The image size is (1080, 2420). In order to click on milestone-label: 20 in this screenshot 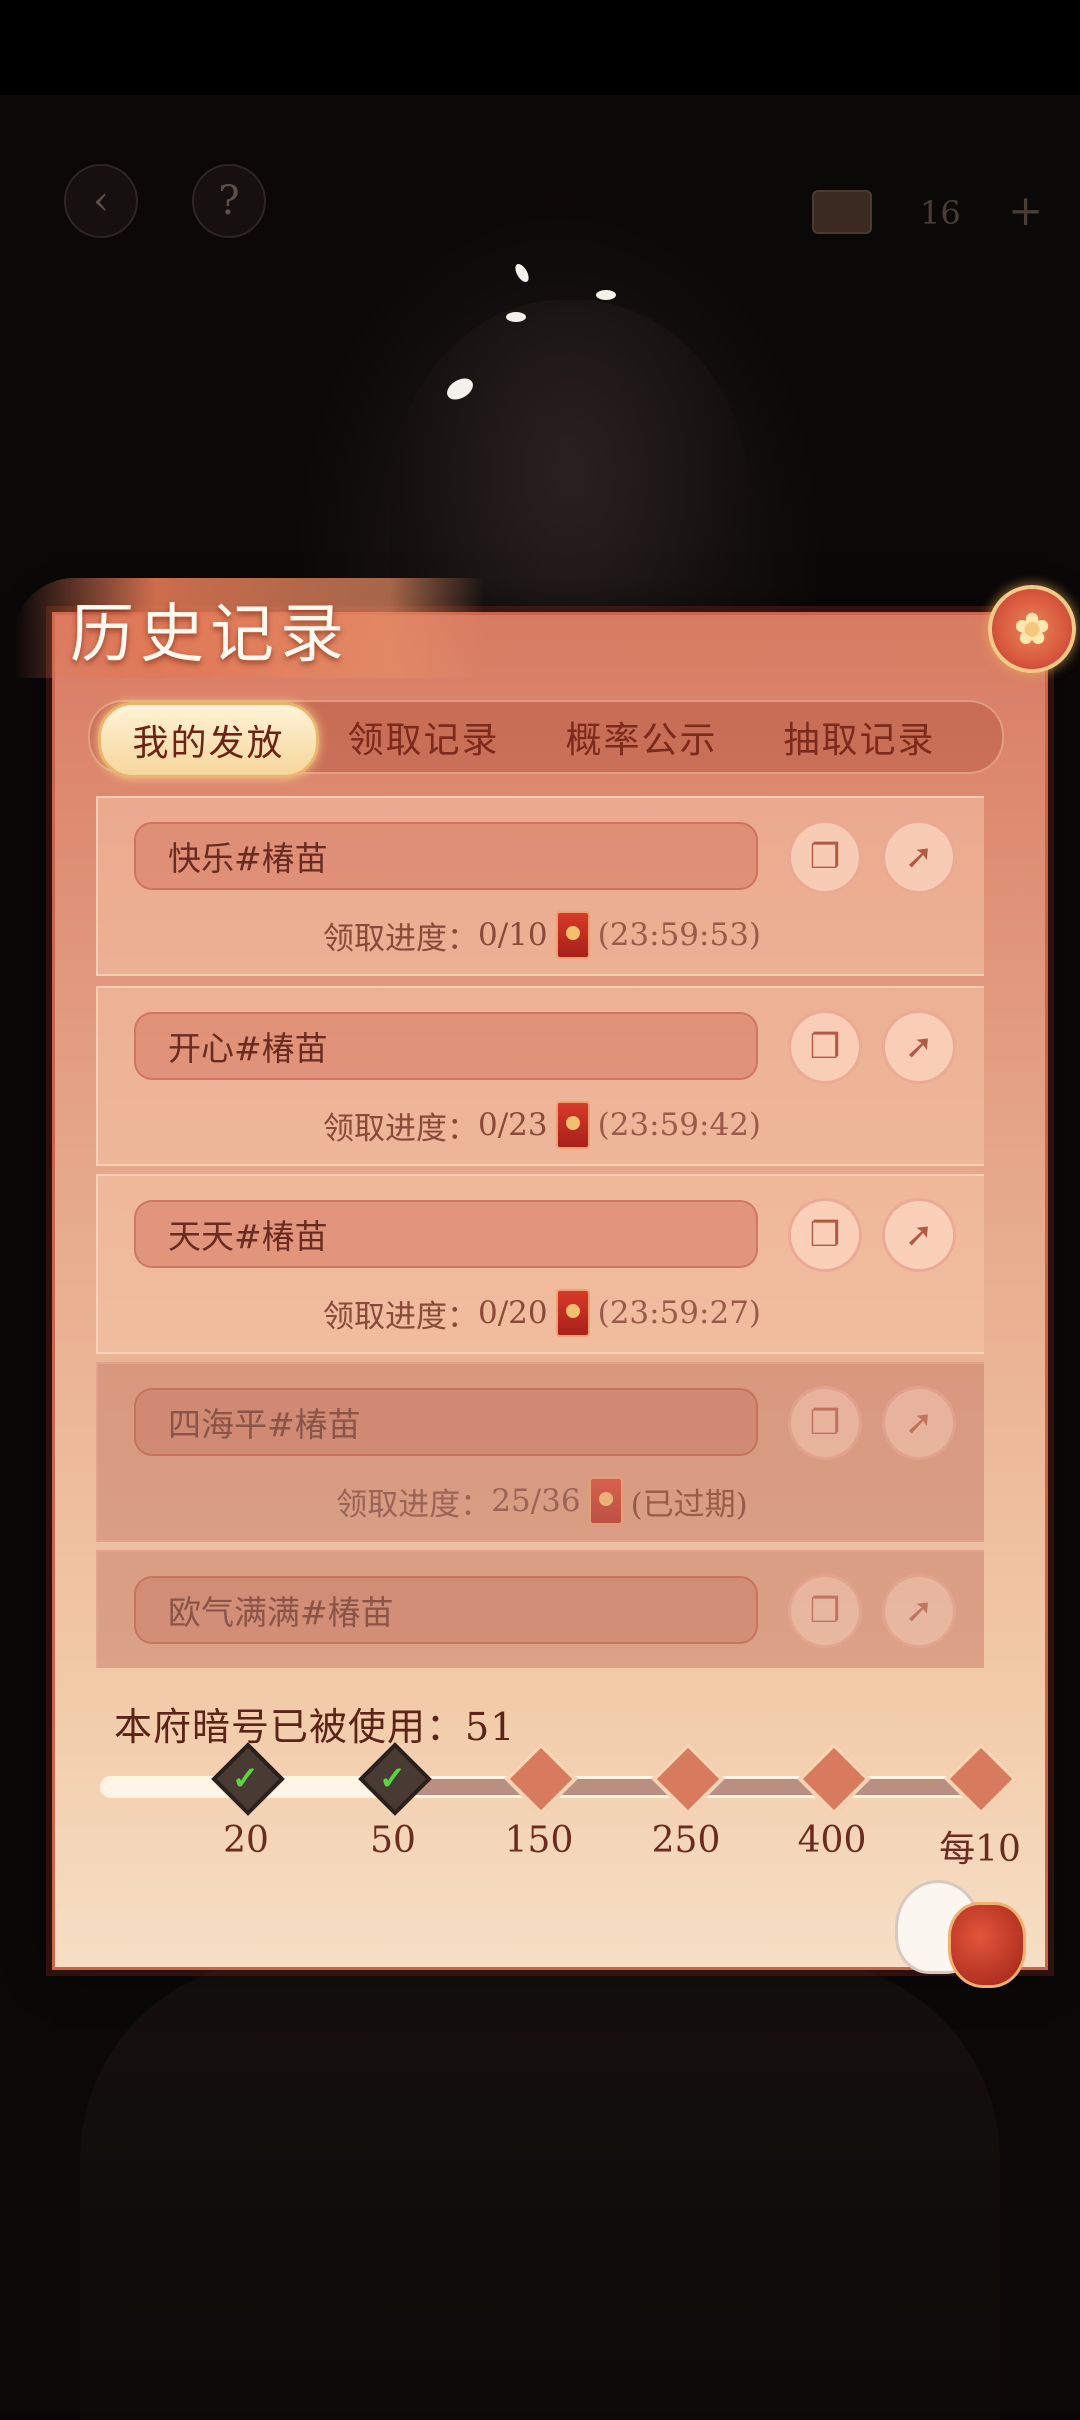, I will do `click(246, 1840)`.